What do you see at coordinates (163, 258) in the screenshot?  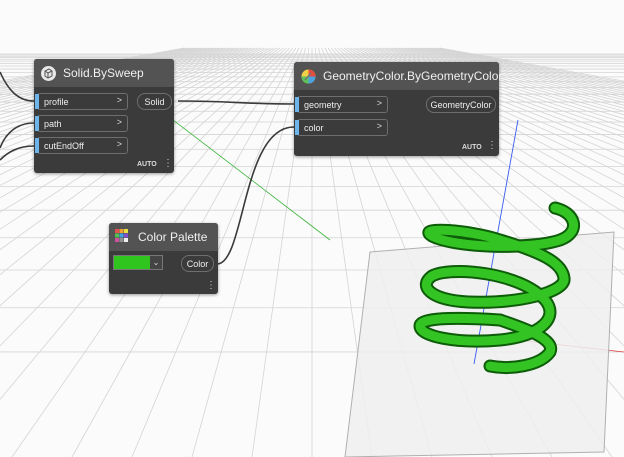 I see `color-palette-node: Color Palette ⌄ Color ⋮` at bounding box center [163, 258].